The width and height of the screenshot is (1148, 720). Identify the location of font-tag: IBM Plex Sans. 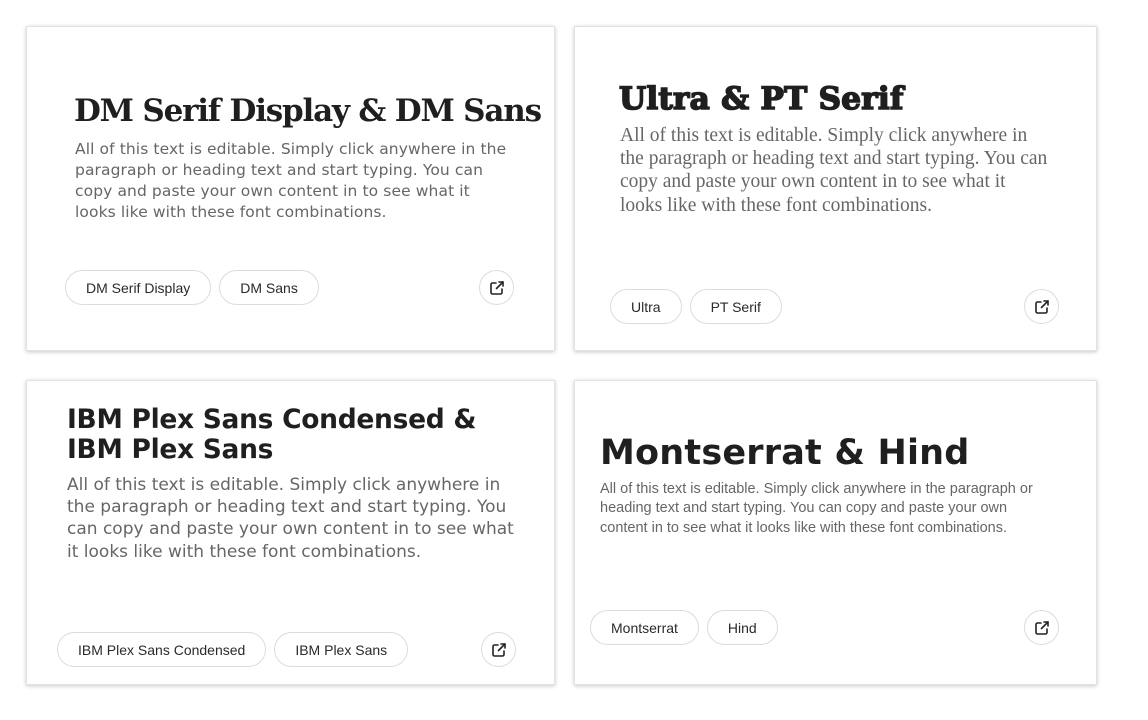
(341, 649).